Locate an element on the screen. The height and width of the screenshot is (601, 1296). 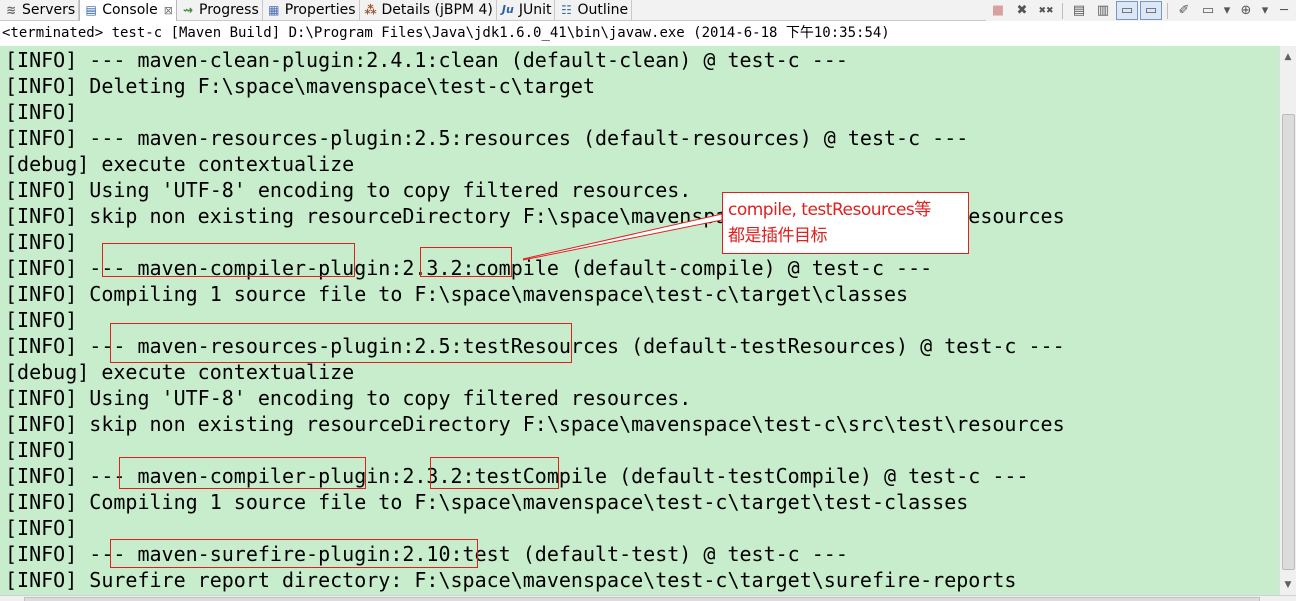
annotation-callout: compile, testResources等 都是插件目标 is located at coordinates (845, 223).